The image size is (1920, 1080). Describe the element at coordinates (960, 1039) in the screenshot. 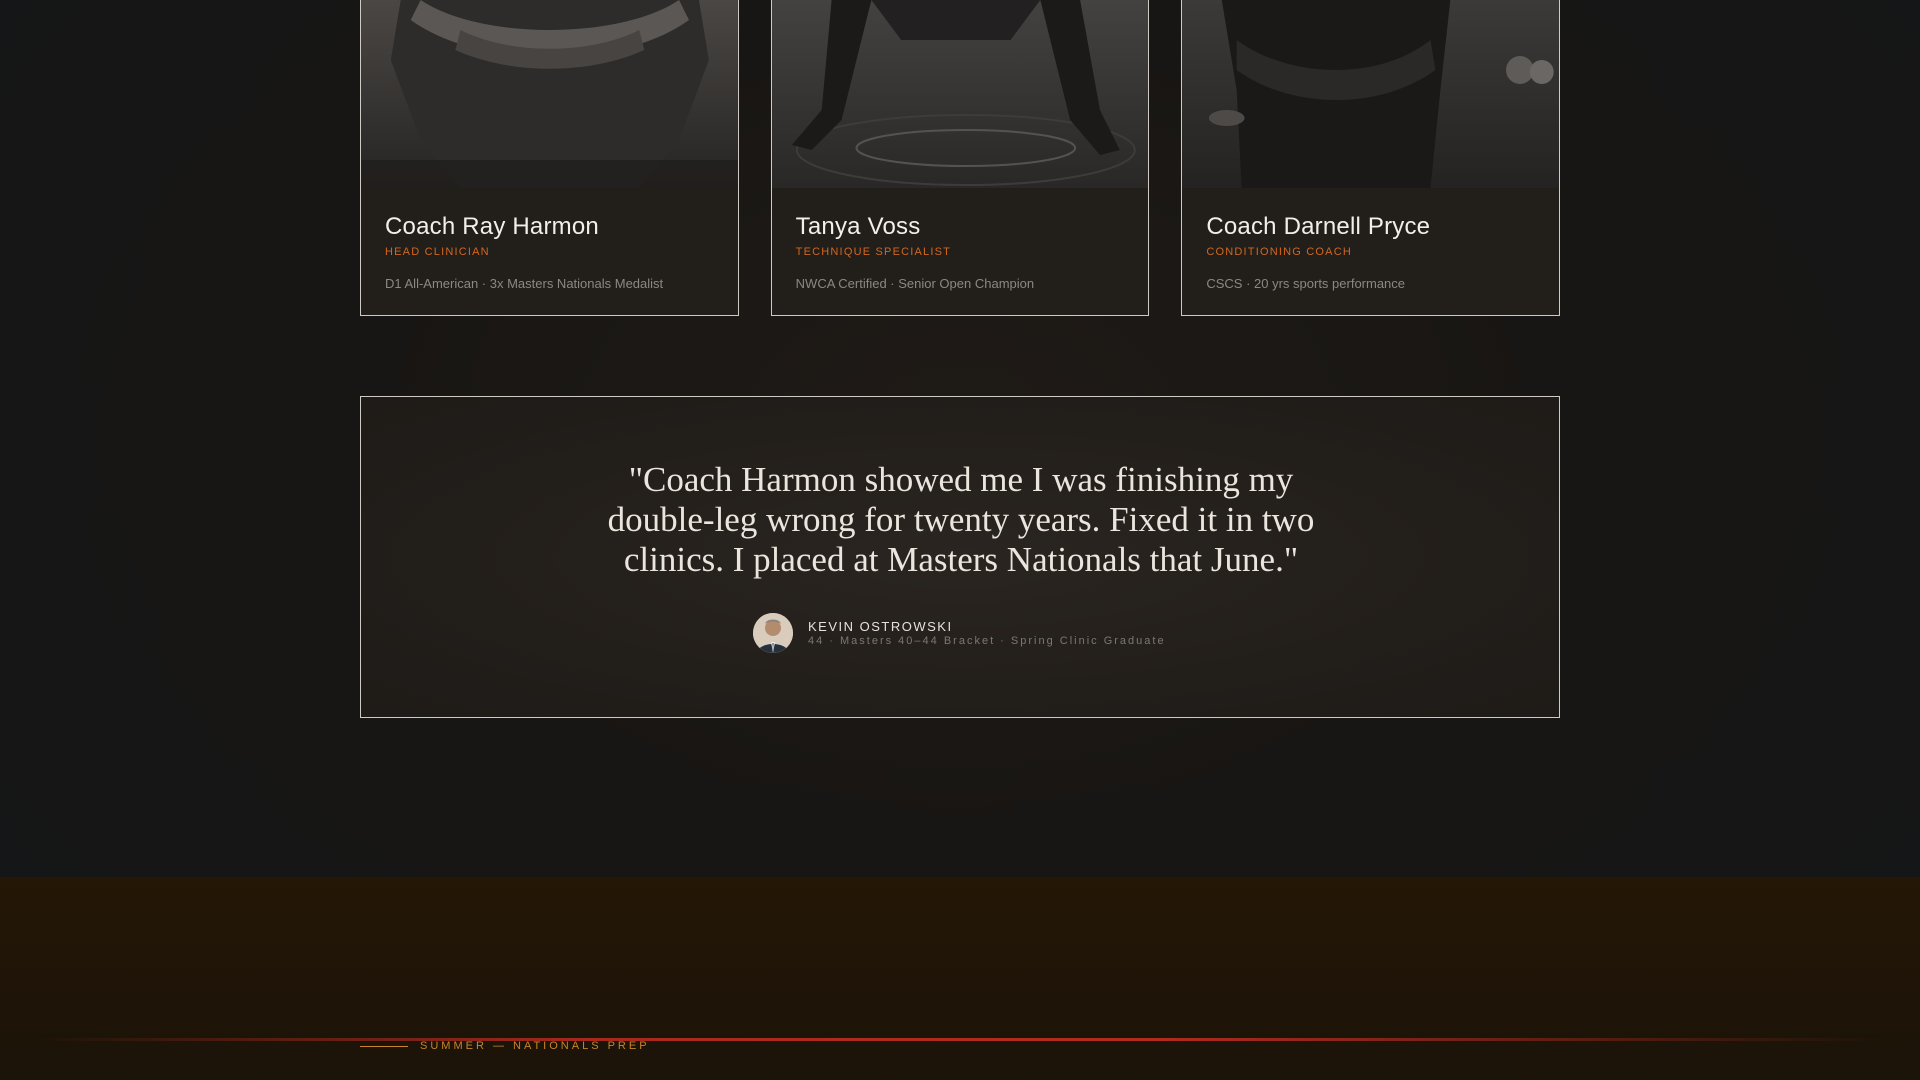

I see `section-divider` at that location.